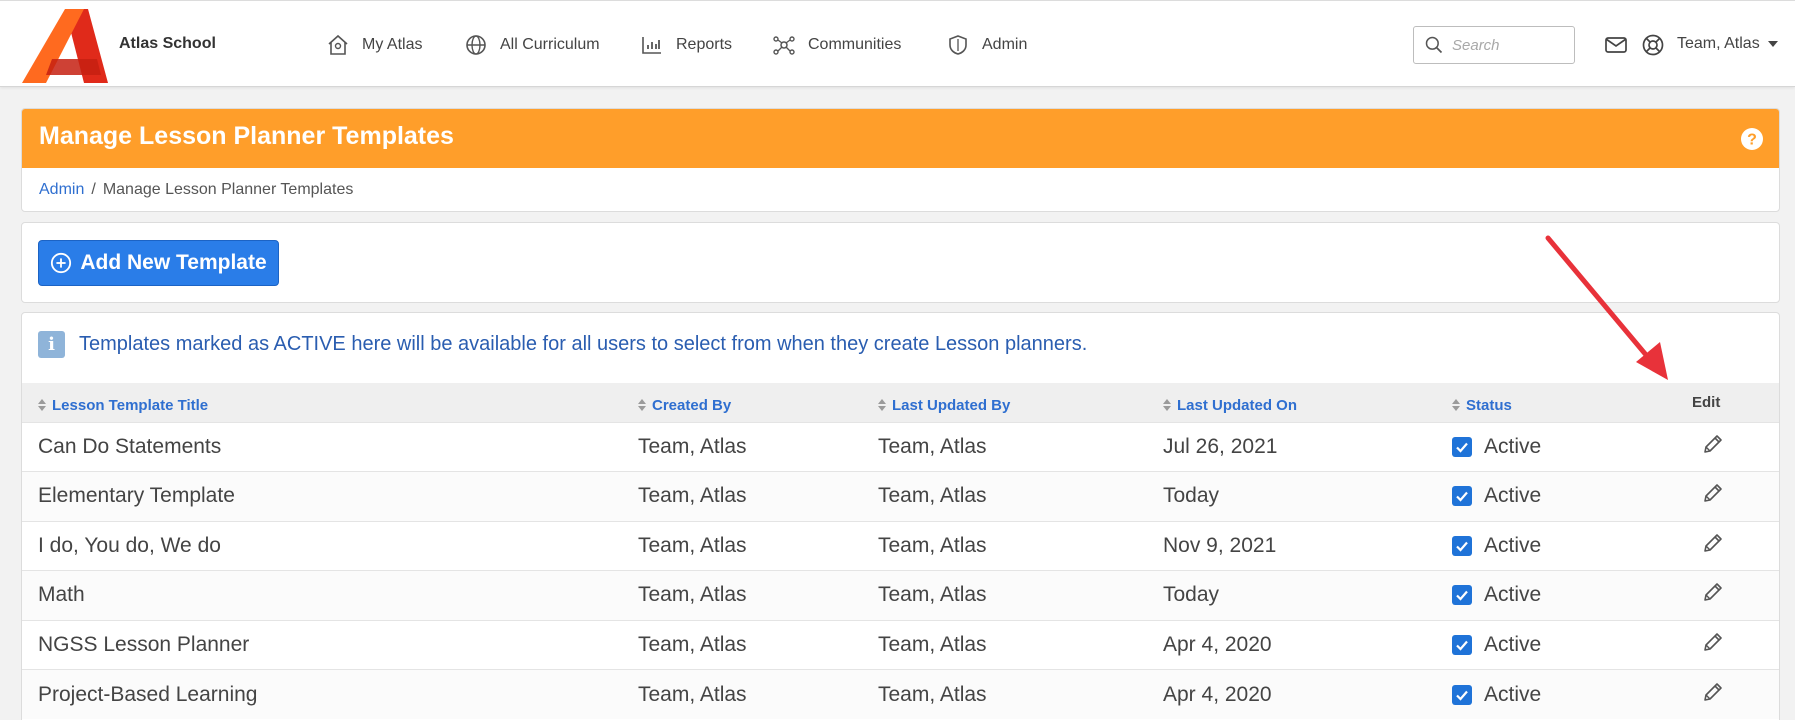 The height and width of the screenshot is (720, 1795). I want to click on cell-title: Math, so click(61, 595).